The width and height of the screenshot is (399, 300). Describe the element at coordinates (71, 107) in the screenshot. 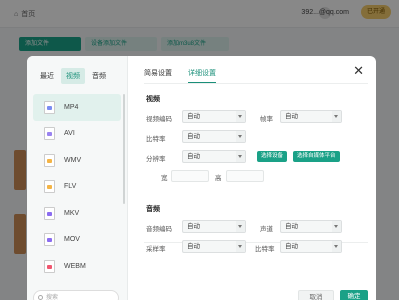

I see `format-label: MP4` at that location.